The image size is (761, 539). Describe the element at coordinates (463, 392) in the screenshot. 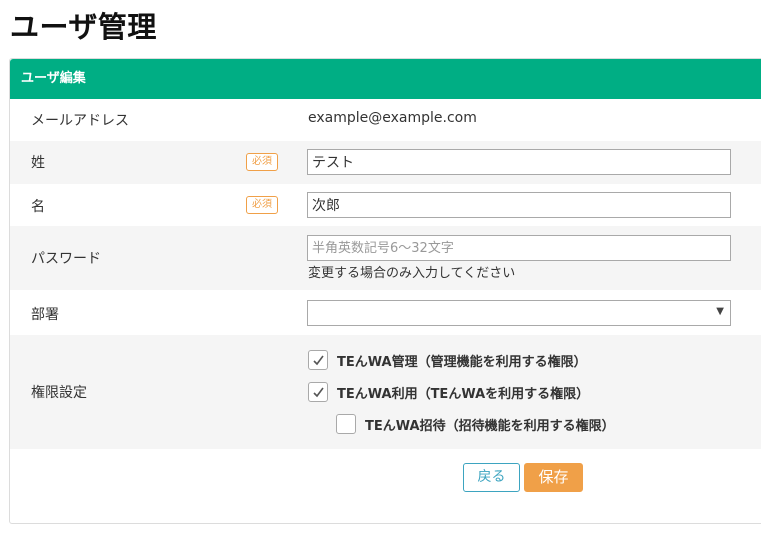

I see `permission-use-label: TEんWA利用（TEんWAを利用する権限）` at that location.